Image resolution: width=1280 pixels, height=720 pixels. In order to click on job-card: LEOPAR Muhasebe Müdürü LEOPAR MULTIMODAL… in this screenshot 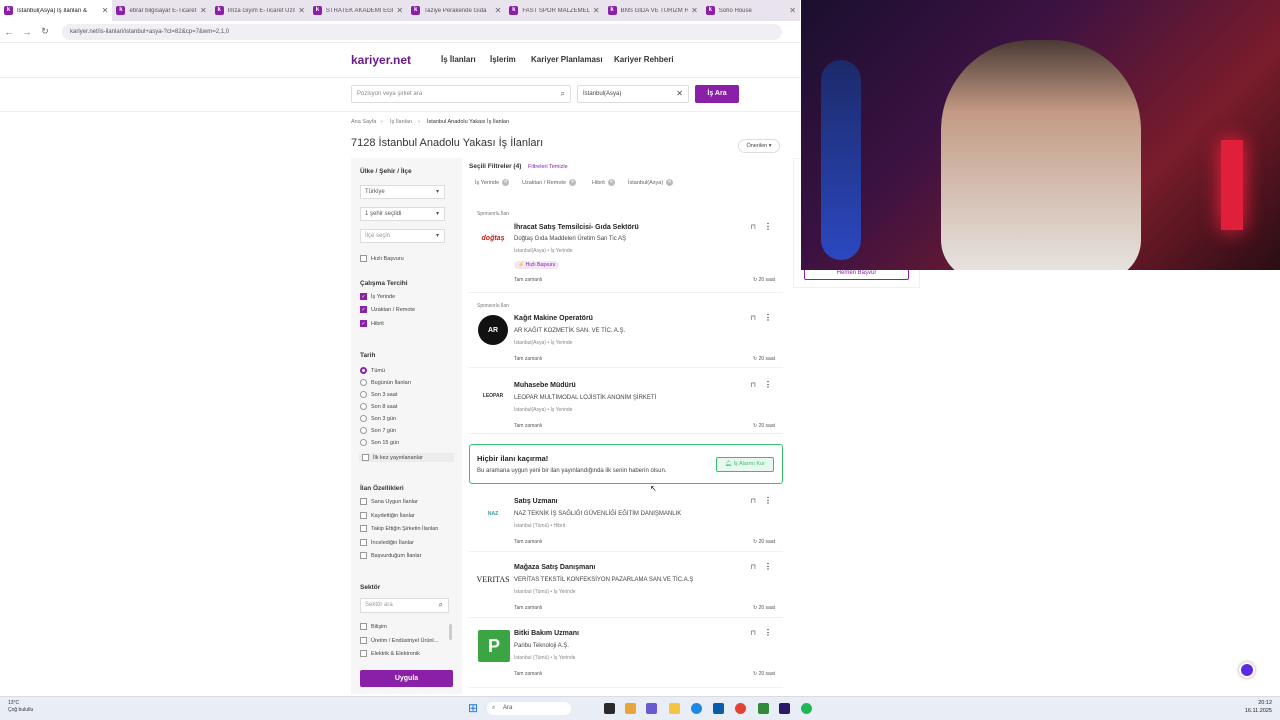, I will do `click(626, 403)`.